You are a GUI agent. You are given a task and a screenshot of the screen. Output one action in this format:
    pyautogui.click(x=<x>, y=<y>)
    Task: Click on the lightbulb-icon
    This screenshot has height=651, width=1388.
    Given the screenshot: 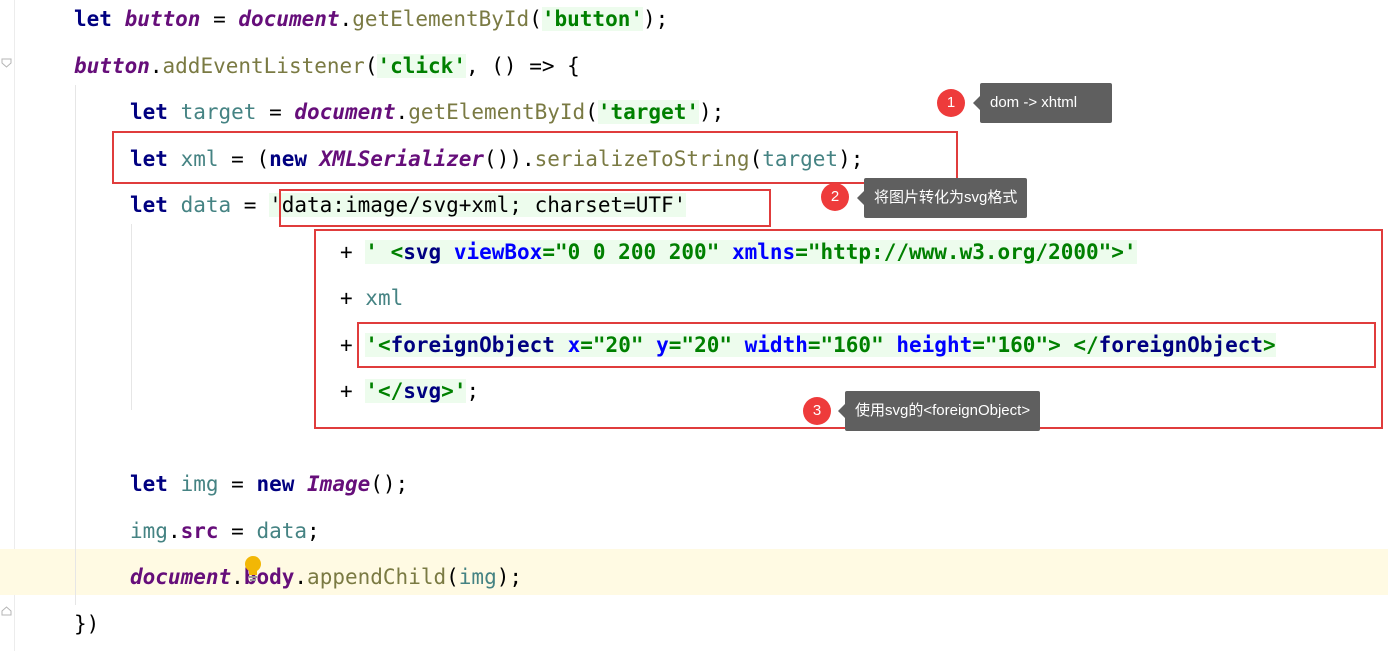 What is the action you would take?
    pyautogui.click(x=253, y=569)
    